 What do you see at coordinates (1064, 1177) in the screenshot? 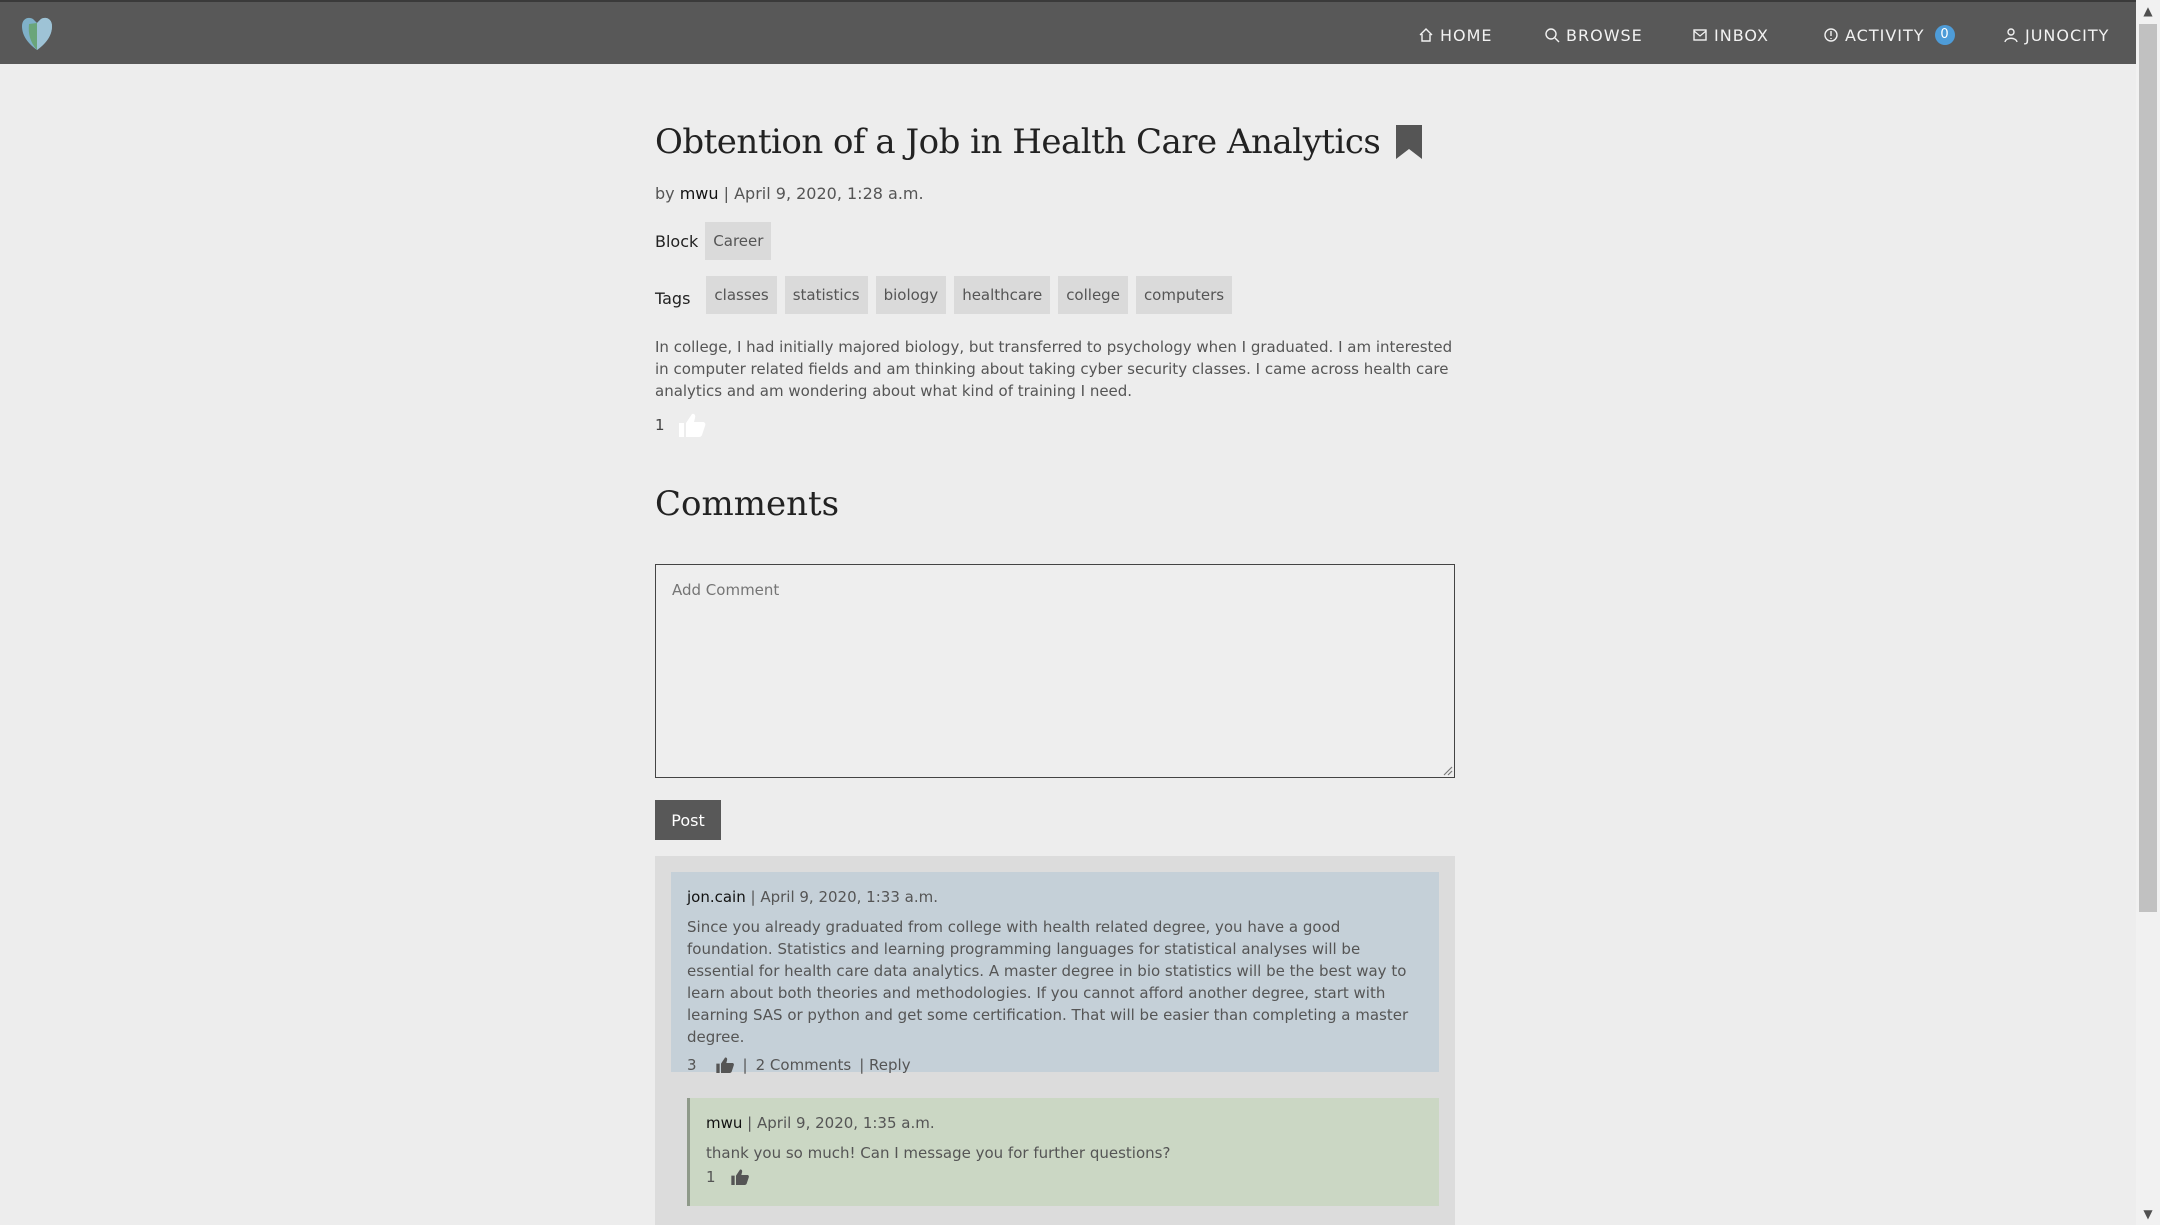
I see `reply-actions: 1` at bounding box center [1064, 1177].